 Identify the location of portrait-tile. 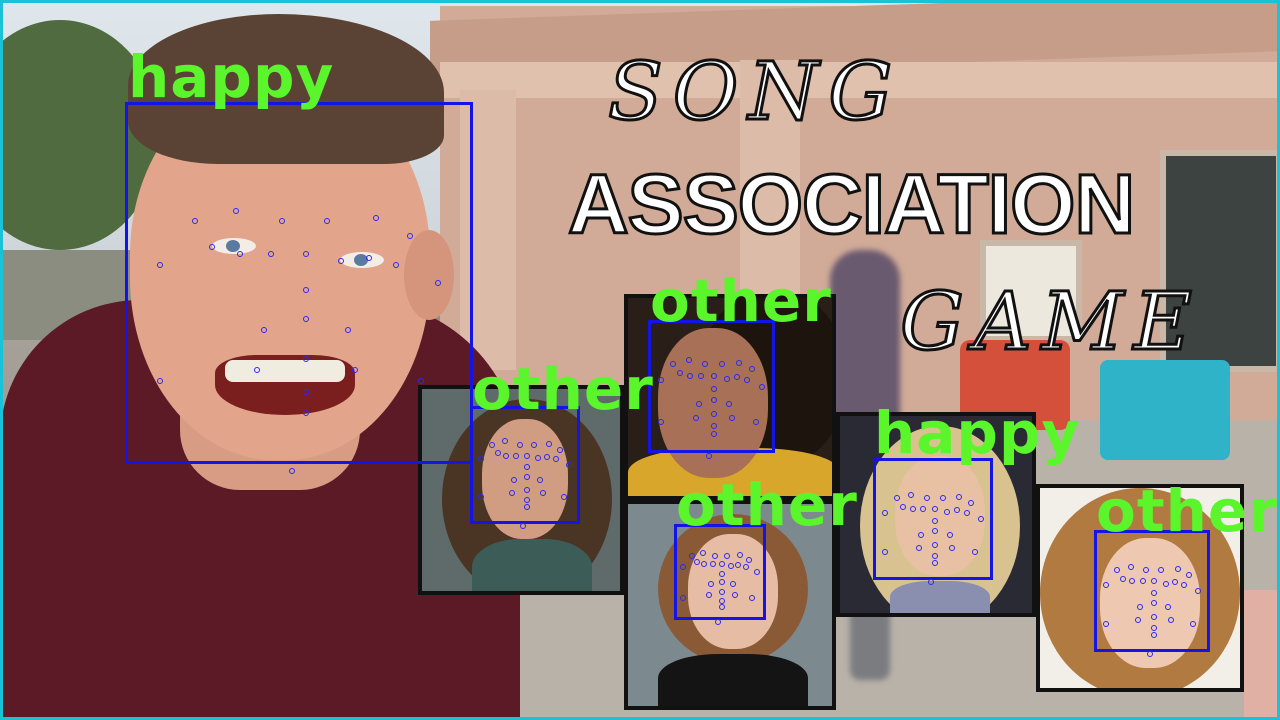
(1262, 655).